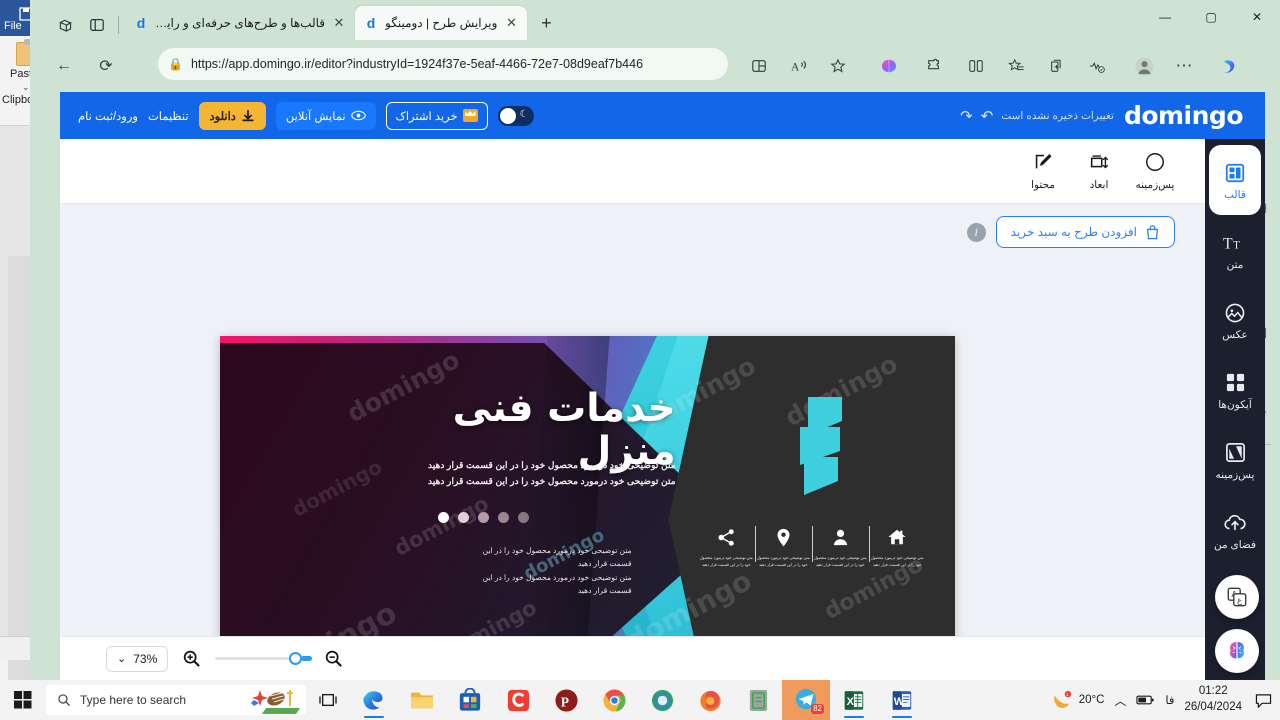 Image resolution: width=1280 pixels, height=720 pixels. Describe the element at coordinates (1120, 700) in the screenshot. I see `tray-expand-chevron-up-icon: ︿` at that location.